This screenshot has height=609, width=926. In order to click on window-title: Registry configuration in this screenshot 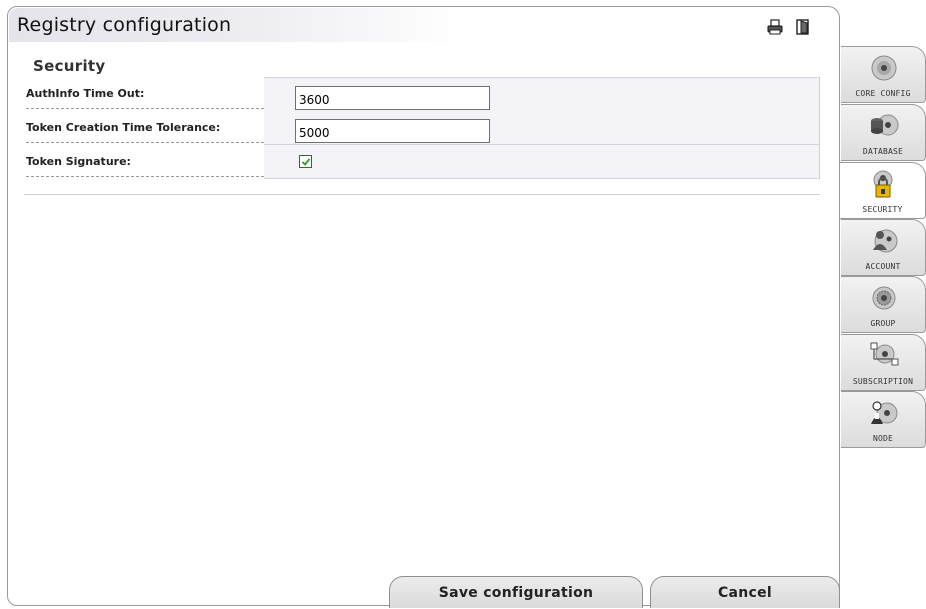, I will do `click(124, 25)`.